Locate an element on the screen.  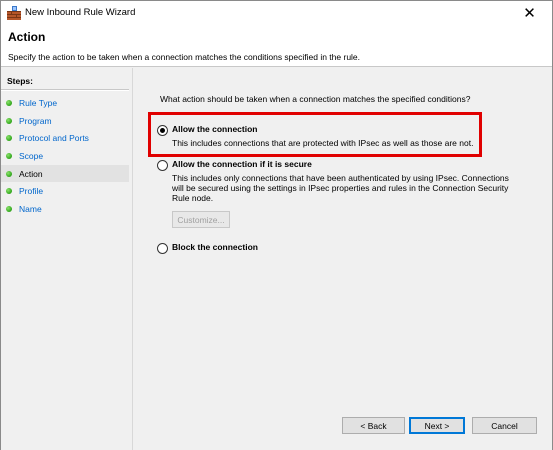
firewall-icon is located at coordinates (14, 13).